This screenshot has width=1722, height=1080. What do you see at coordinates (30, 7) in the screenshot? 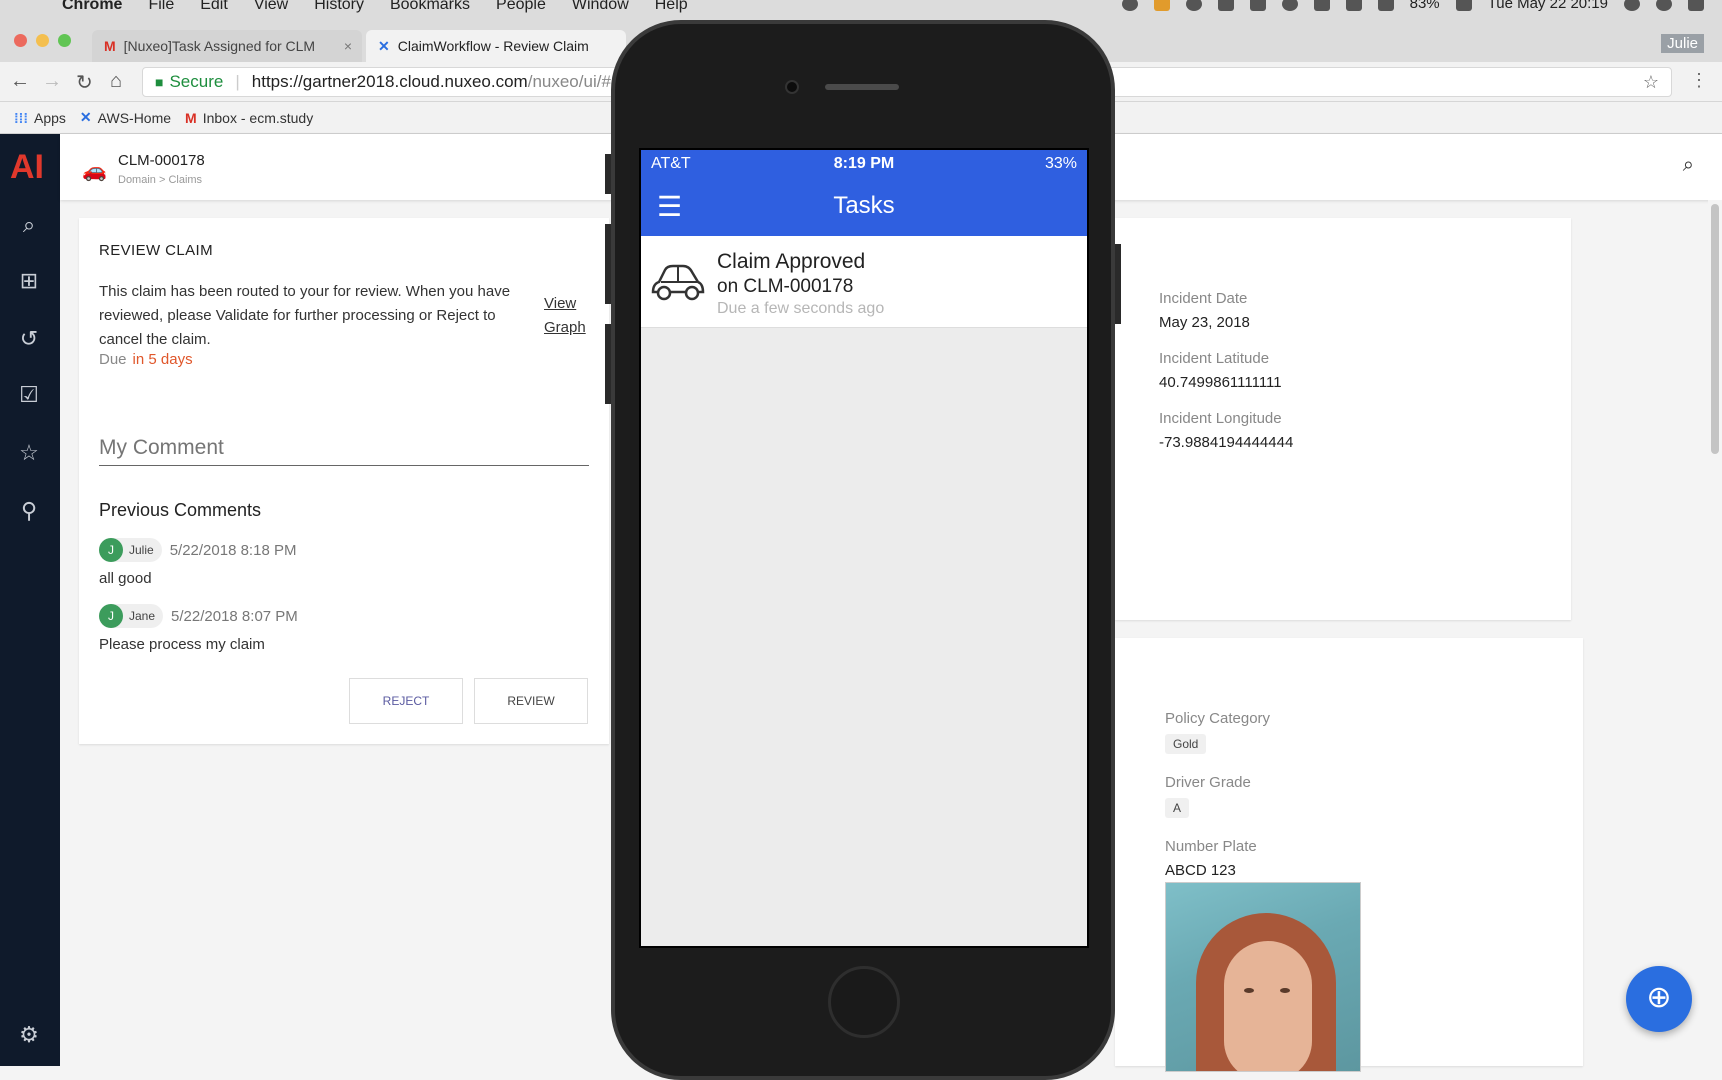
I see `apple-menu-icon` at bounding box center [30, 7].